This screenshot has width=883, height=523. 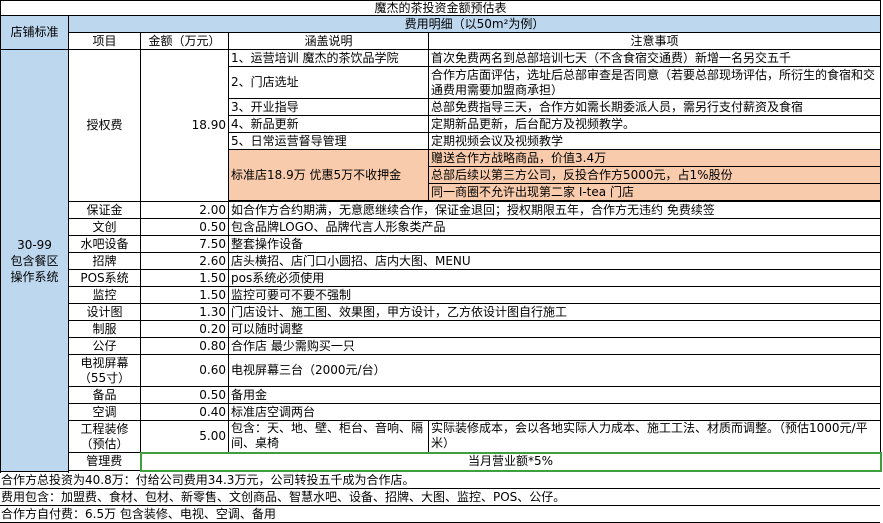 What do you see at coordinates (184, 261) in the screenshot?
I see `row-signboard-amount: 2.60` at bounding box center [184, 261].